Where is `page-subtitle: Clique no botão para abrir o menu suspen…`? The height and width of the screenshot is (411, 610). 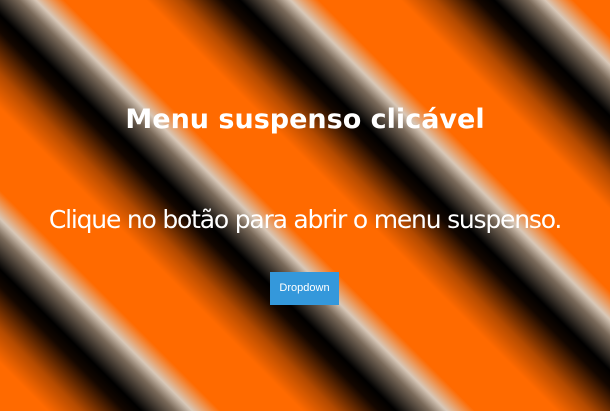
page-subtitle: Clique no botão para abrir o menu suspen… is located at coordinates (305, 219).